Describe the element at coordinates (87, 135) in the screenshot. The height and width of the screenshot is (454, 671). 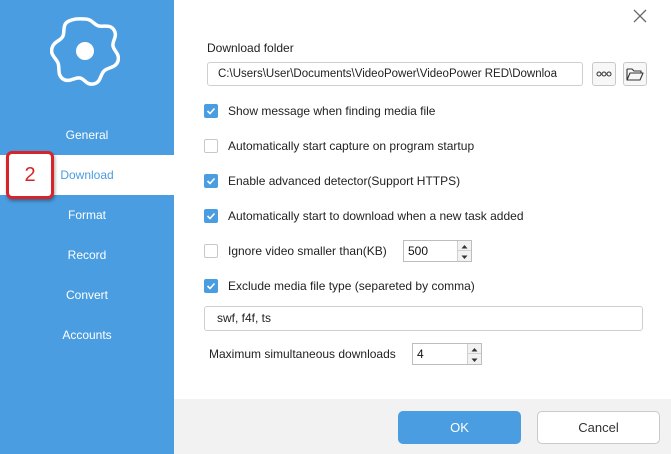
I see `sidebar-item-general: General` at that location.